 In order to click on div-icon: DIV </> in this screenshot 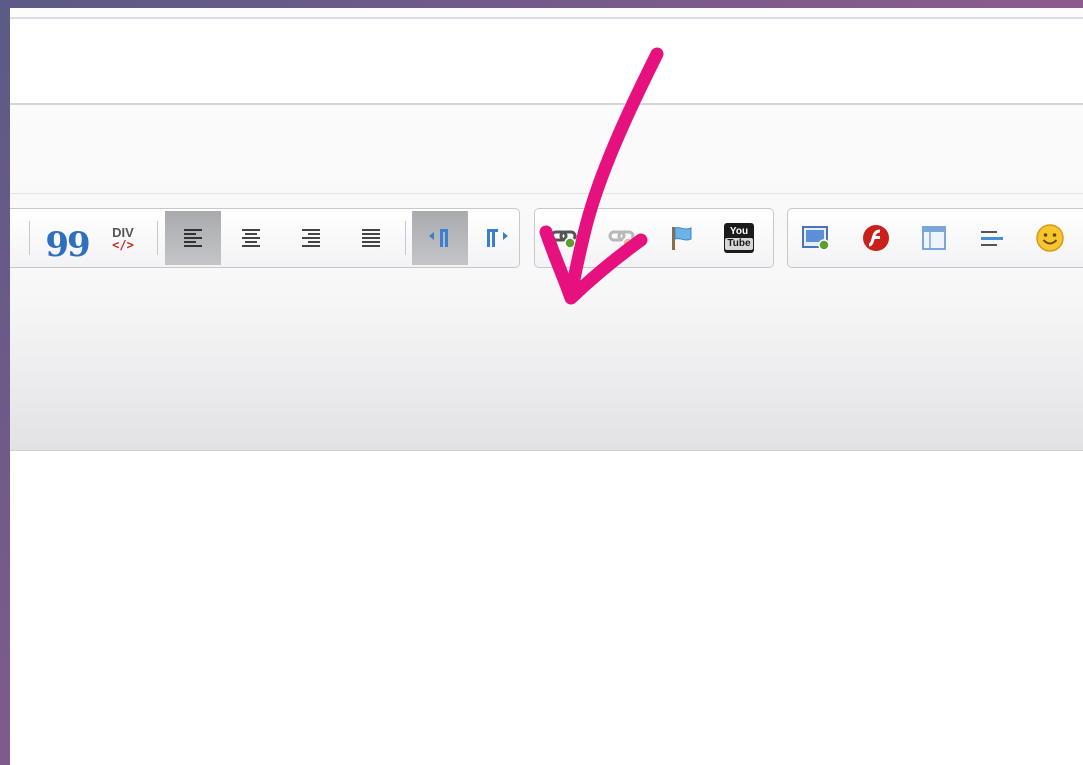, I will do `click(123, 238)`.